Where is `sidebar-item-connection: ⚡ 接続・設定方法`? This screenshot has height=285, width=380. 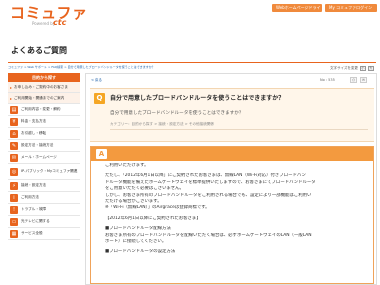 sidebar-item-connection: ⚡ 接続・設定方法 is located at coordinates (44, 186).